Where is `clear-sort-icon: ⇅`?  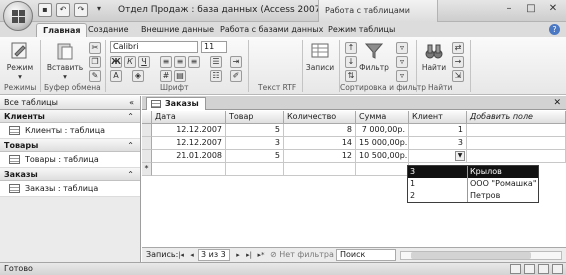
clear-sort-icon: ⇅ is located at coordinates (351, 76).